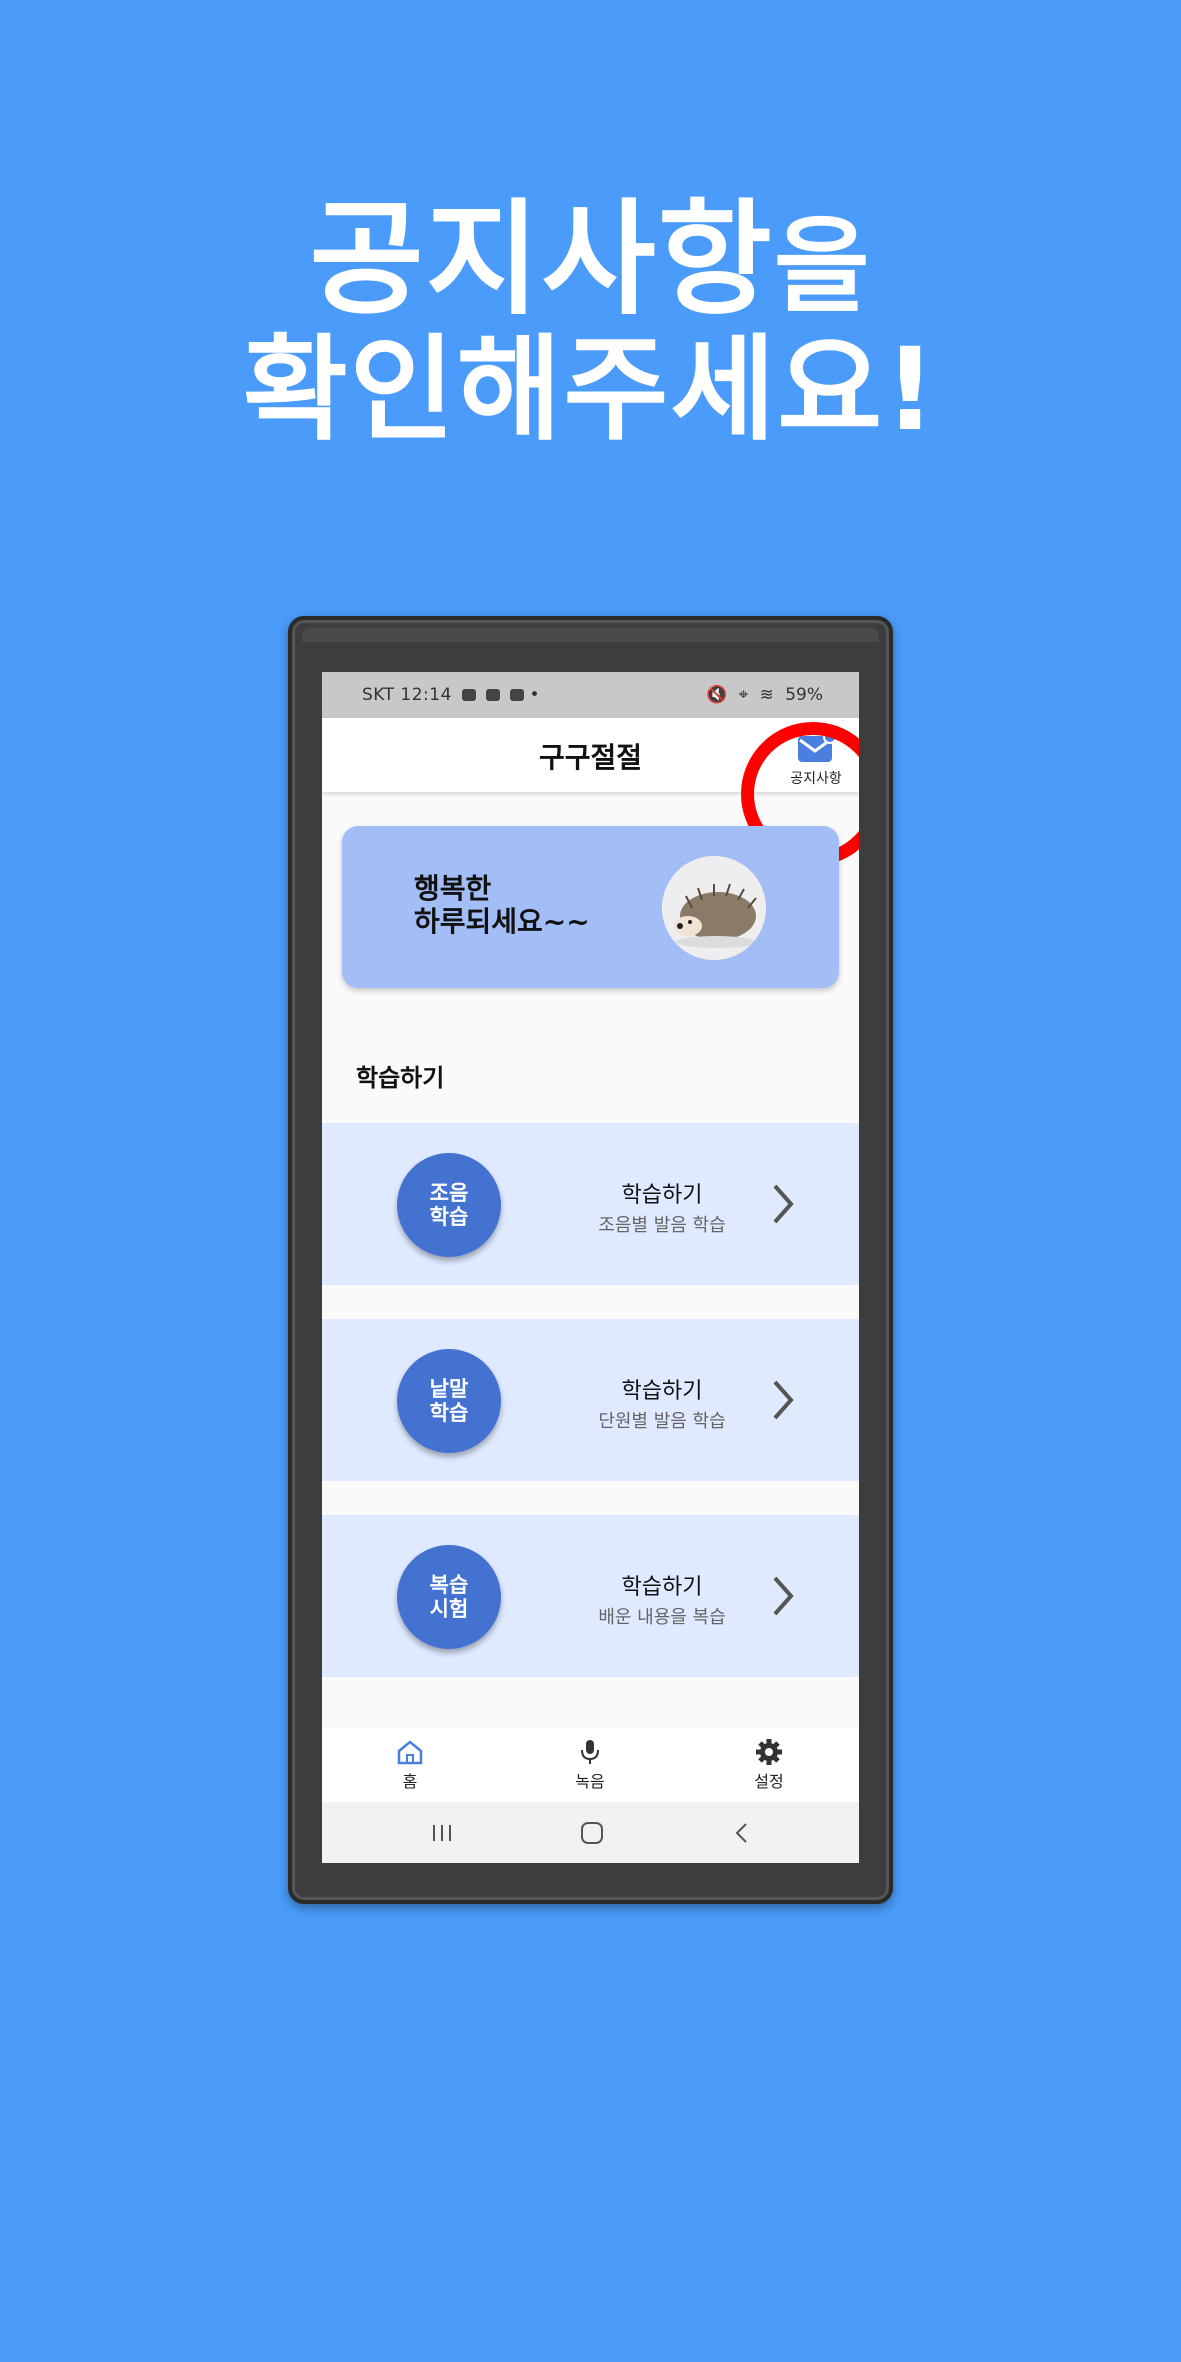 The height and width of the screenshot is (2362, 1181). I want to click on nav-record: 녹음, so click(590, 1765).